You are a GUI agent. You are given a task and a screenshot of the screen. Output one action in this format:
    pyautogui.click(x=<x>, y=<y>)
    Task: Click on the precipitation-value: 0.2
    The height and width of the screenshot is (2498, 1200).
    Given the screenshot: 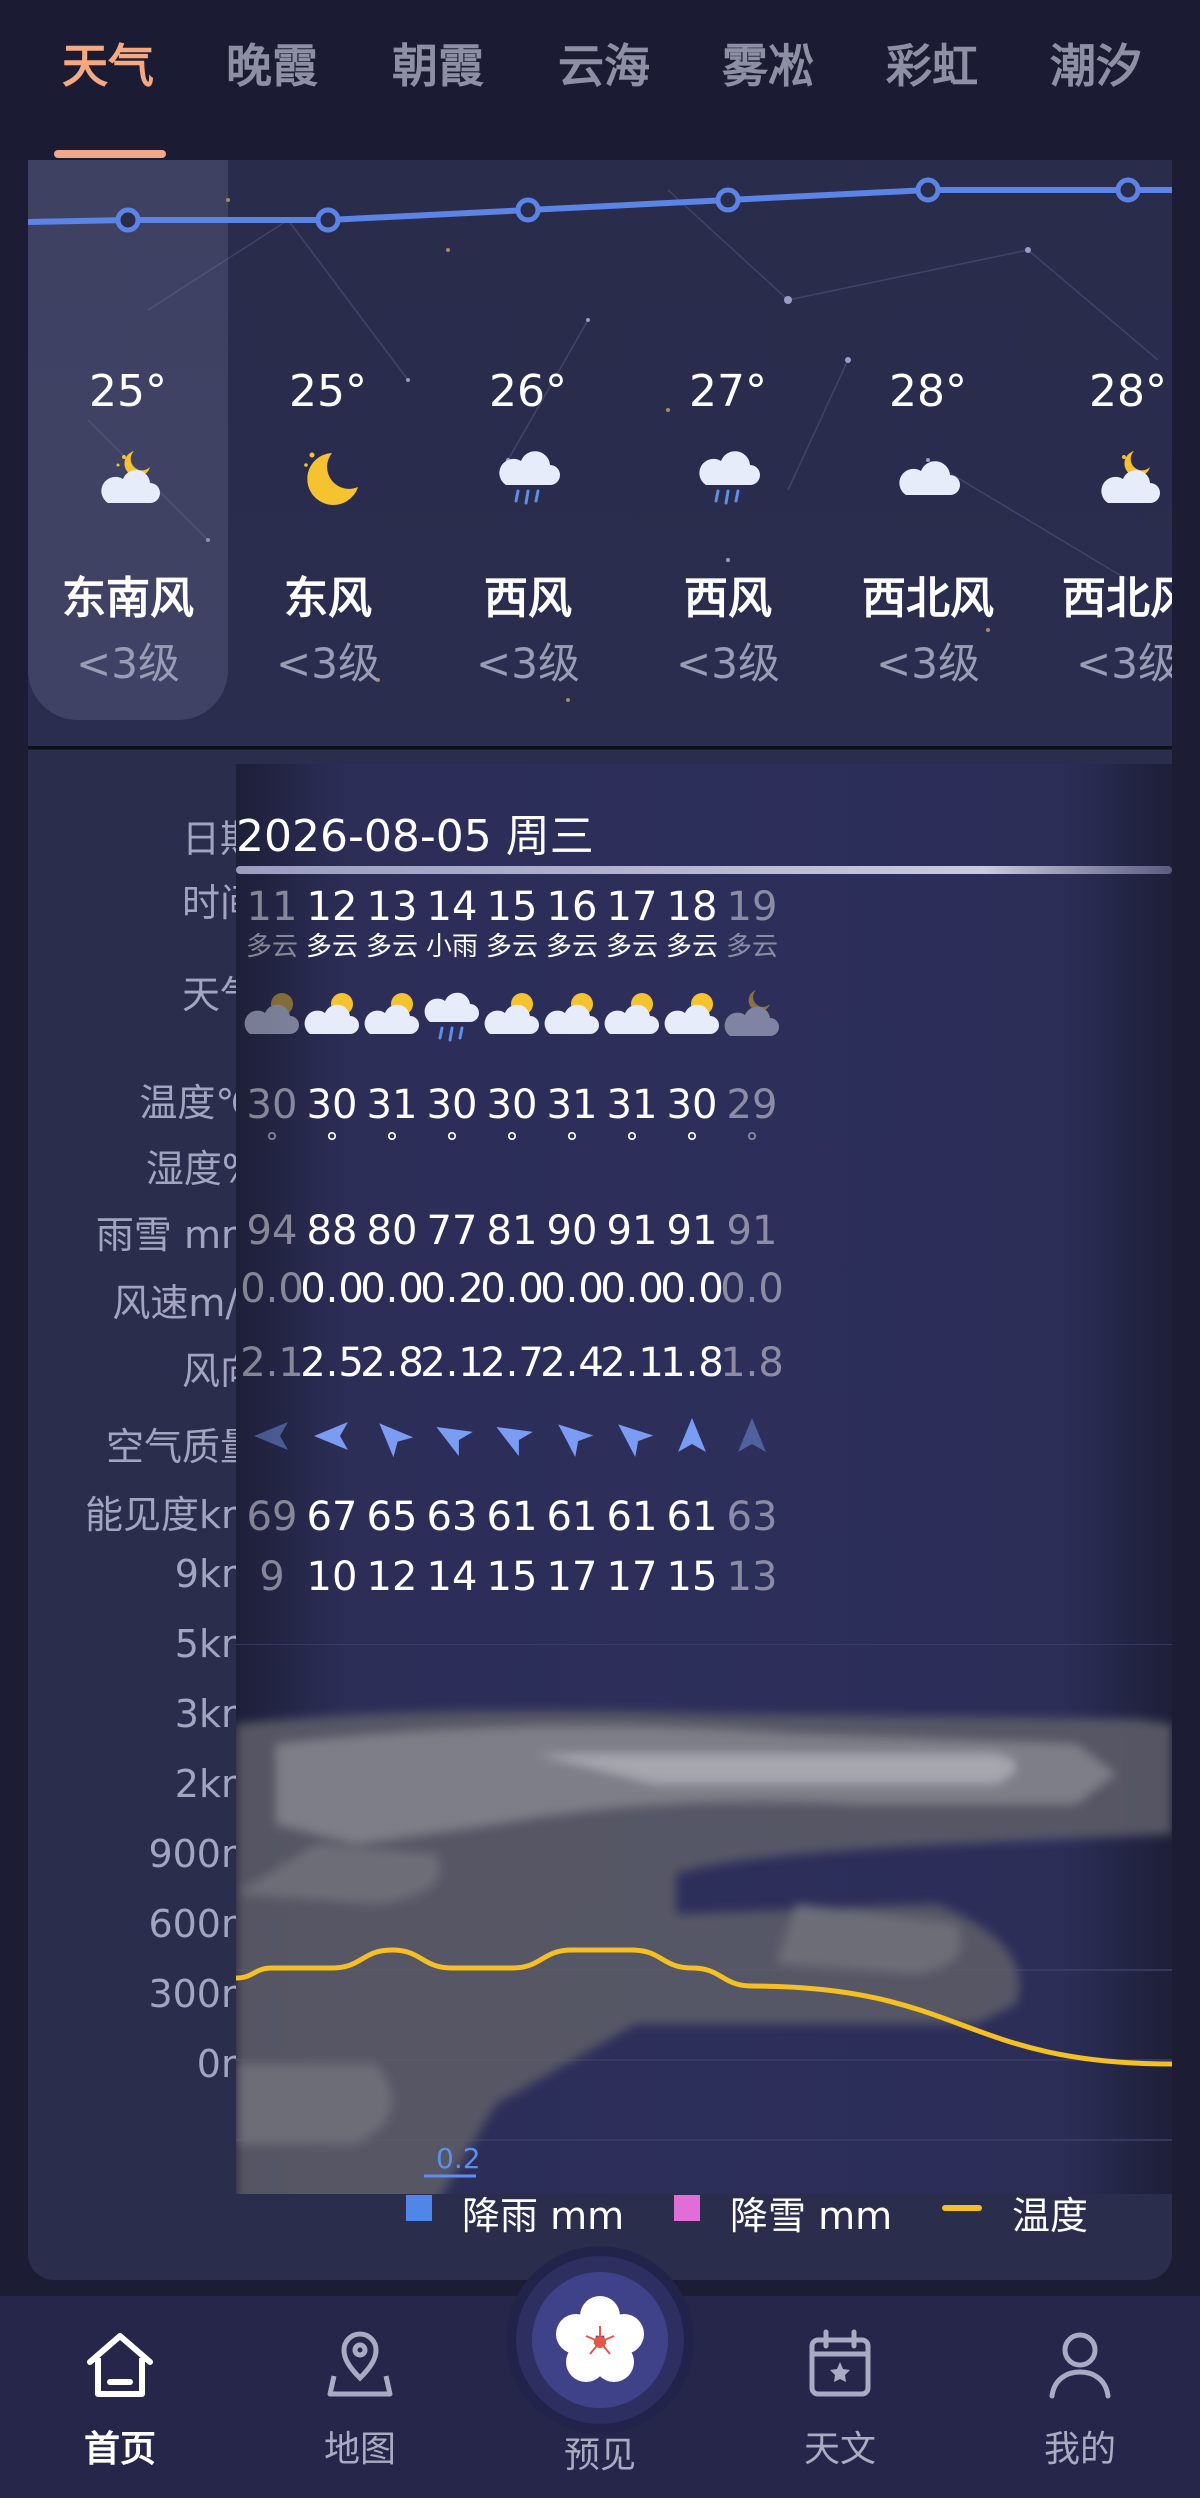 What is the action you would take?
    pyautogui.click(x=458, y=2158)
    